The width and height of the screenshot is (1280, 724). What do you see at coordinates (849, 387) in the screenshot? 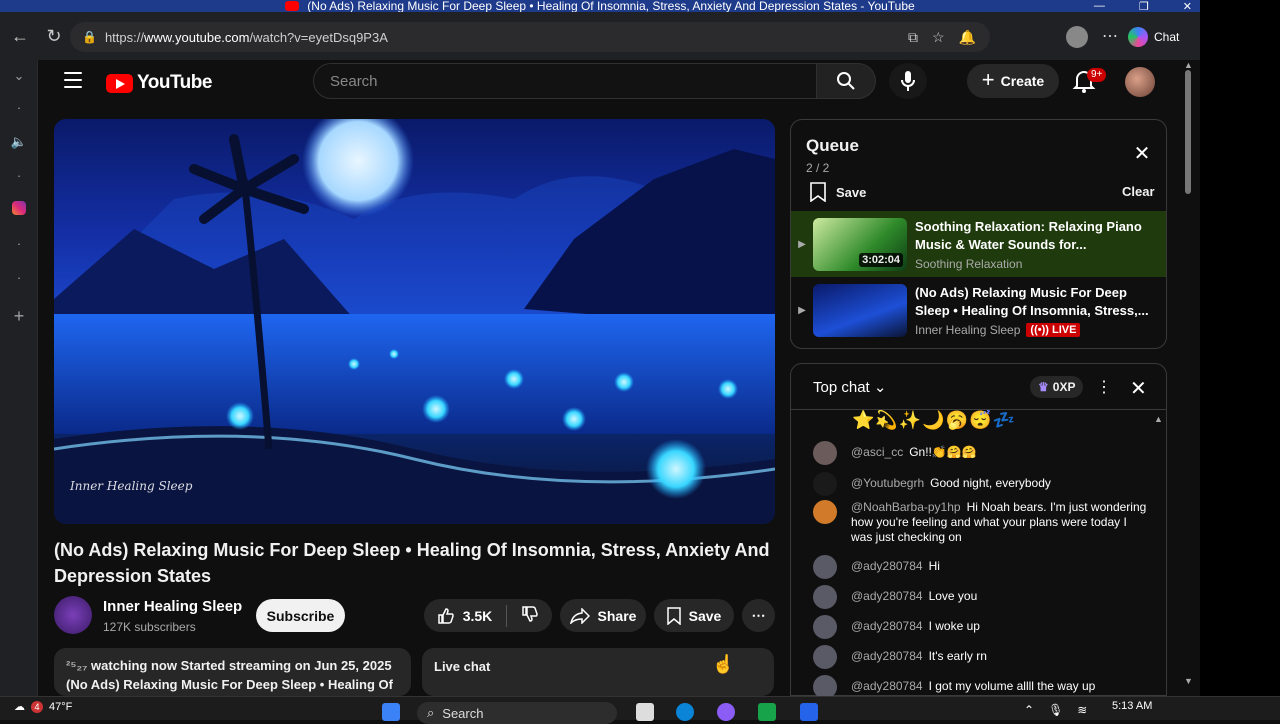
I see `top-chat-dropdown: Top chat ⌄` at bounding box center [849, 387].